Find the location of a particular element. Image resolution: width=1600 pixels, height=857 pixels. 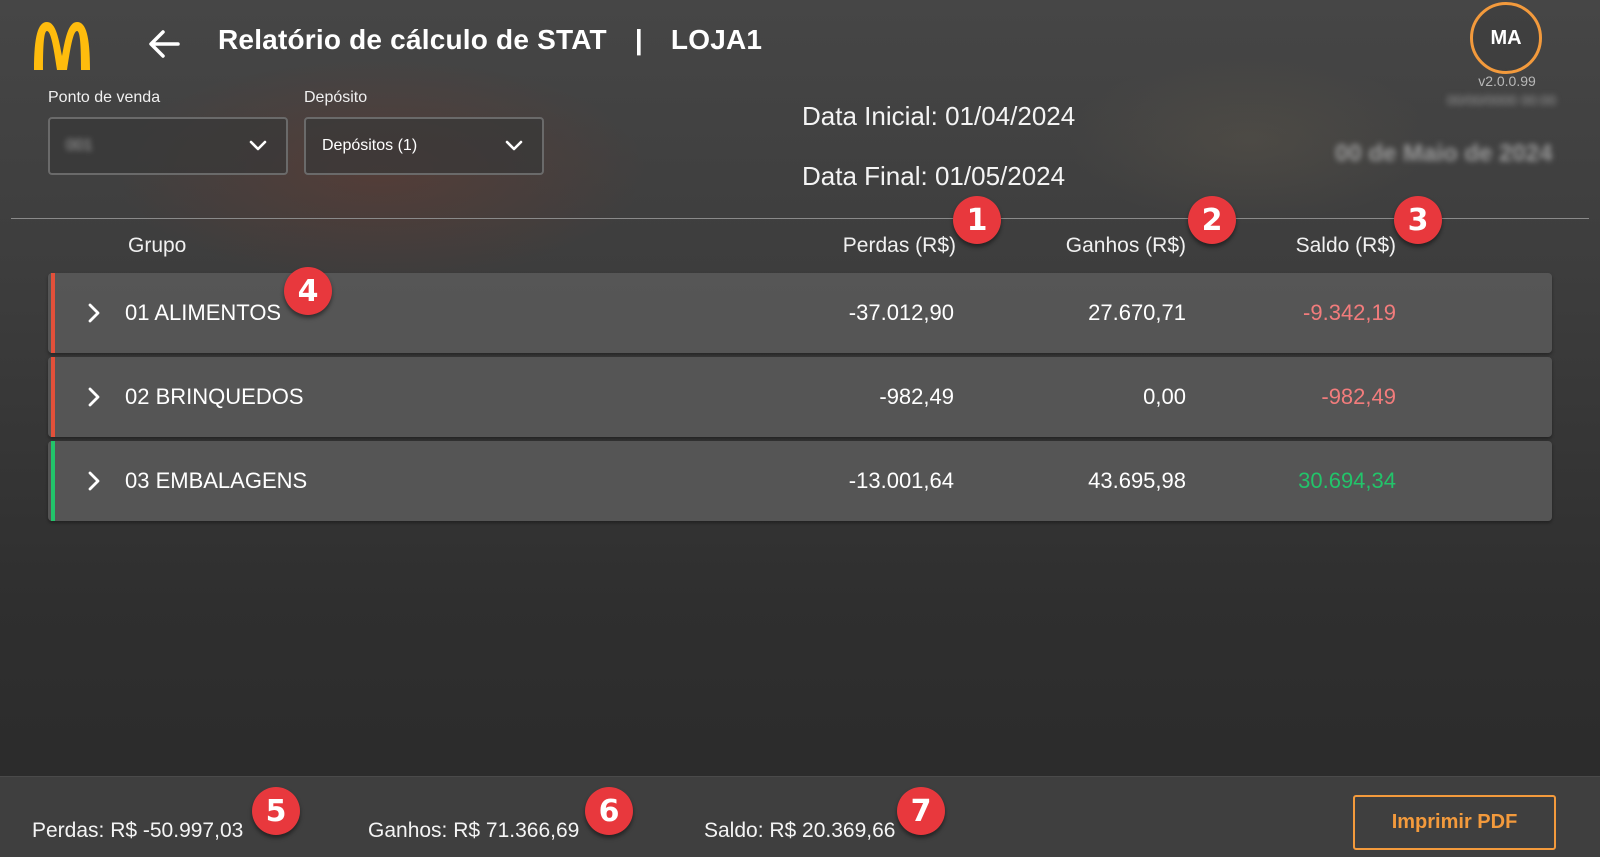

total-losses: Perdas: R$ -50.997,03 is located at coordinates (138, 830).